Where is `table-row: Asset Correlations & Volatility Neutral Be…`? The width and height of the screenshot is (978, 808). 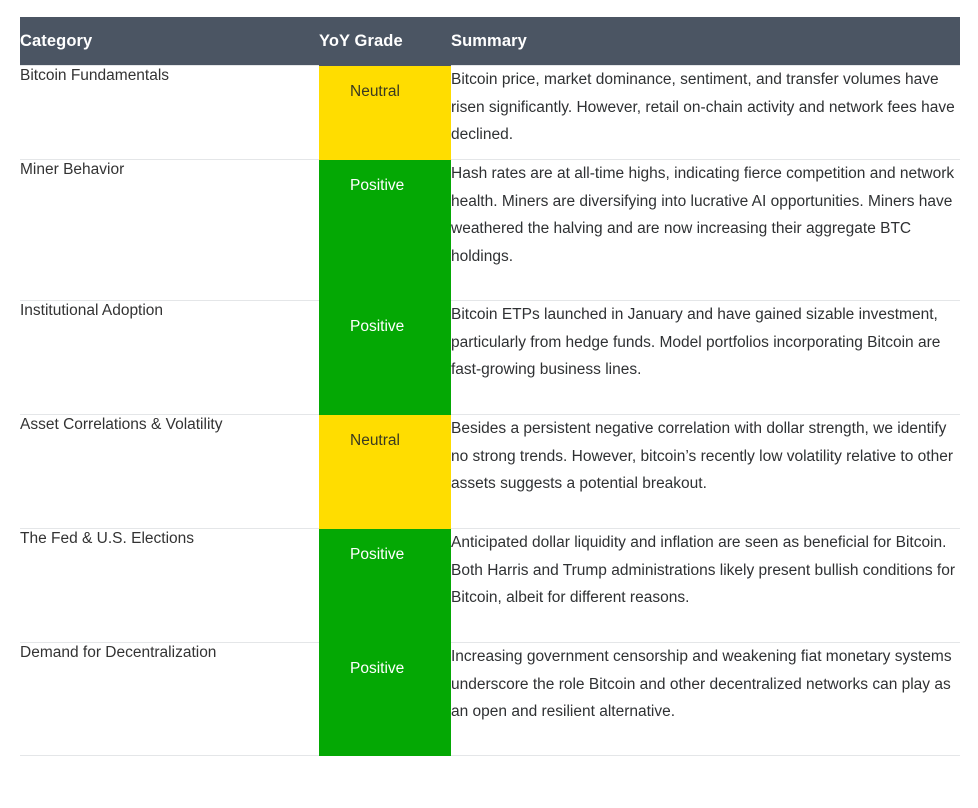 table-row: Asset Correlations & Volatility Neutral Be… is located at coordinates (490, 471).